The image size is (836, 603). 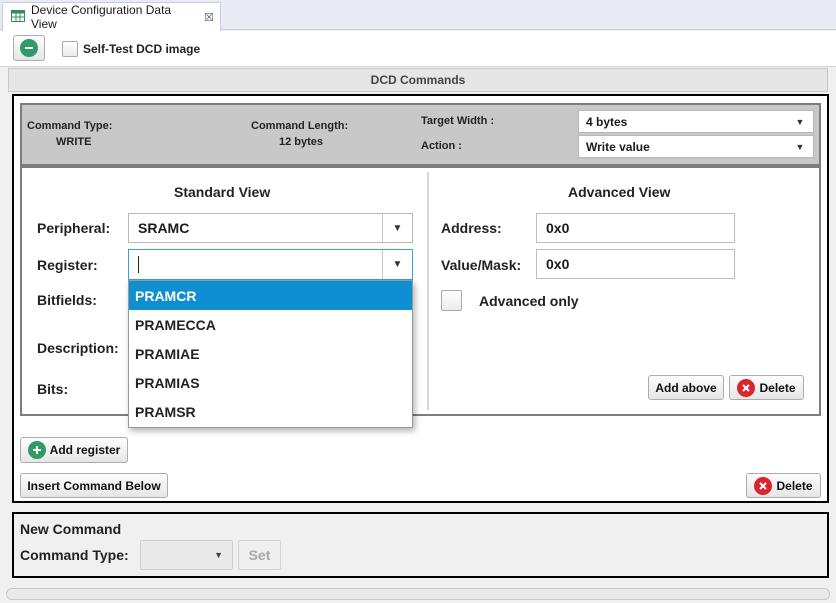 What do you see at coordinates (36, 450) in the screenshot?
I see `plus-icon` at bounding box center [36, 450].